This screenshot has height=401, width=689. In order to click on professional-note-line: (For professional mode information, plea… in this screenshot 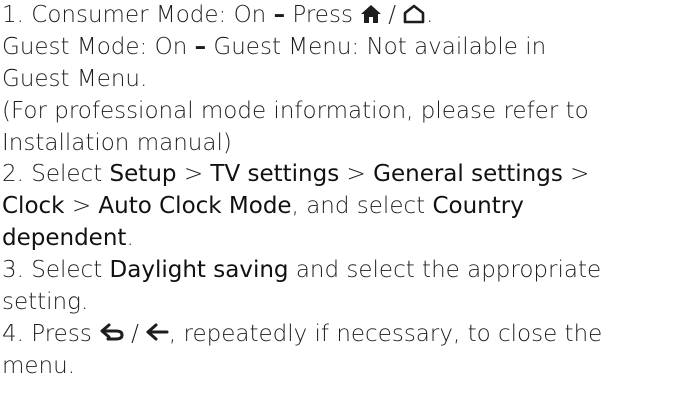, I will do `click(344, 112)`.